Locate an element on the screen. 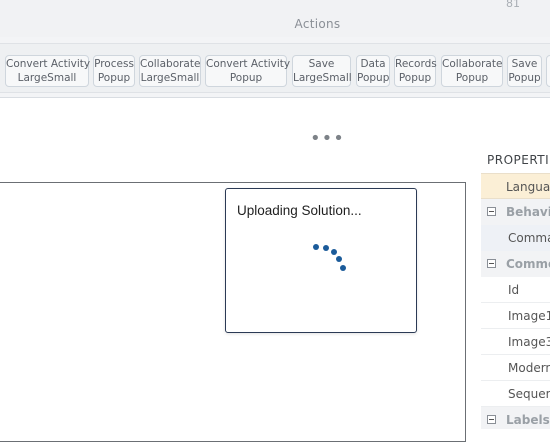  convert-activity-popup-button: Convert Activity Popup is located at coordinates (248, 71).